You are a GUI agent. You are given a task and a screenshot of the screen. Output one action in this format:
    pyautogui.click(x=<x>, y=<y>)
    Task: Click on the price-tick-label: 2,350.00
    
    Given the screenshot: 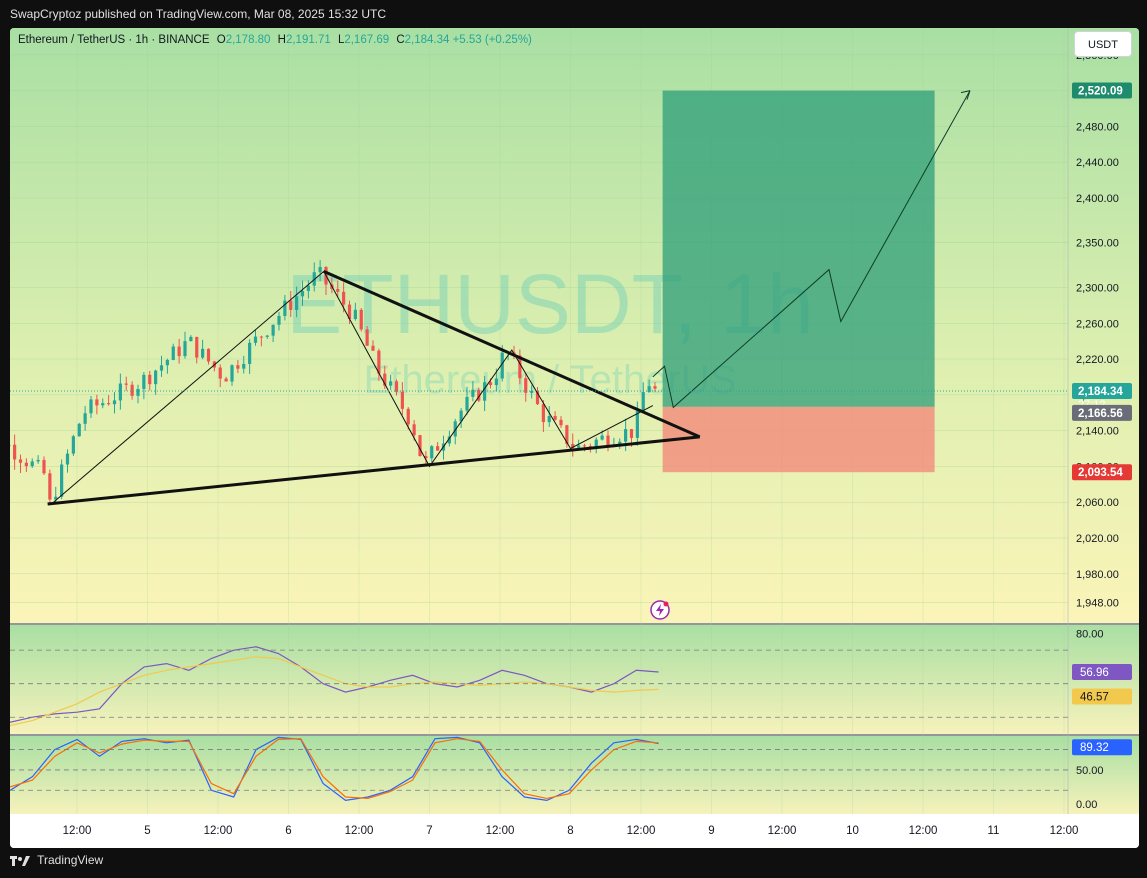 What is the action you would take?
    pyautogui.click(x=1097, y=244)
    